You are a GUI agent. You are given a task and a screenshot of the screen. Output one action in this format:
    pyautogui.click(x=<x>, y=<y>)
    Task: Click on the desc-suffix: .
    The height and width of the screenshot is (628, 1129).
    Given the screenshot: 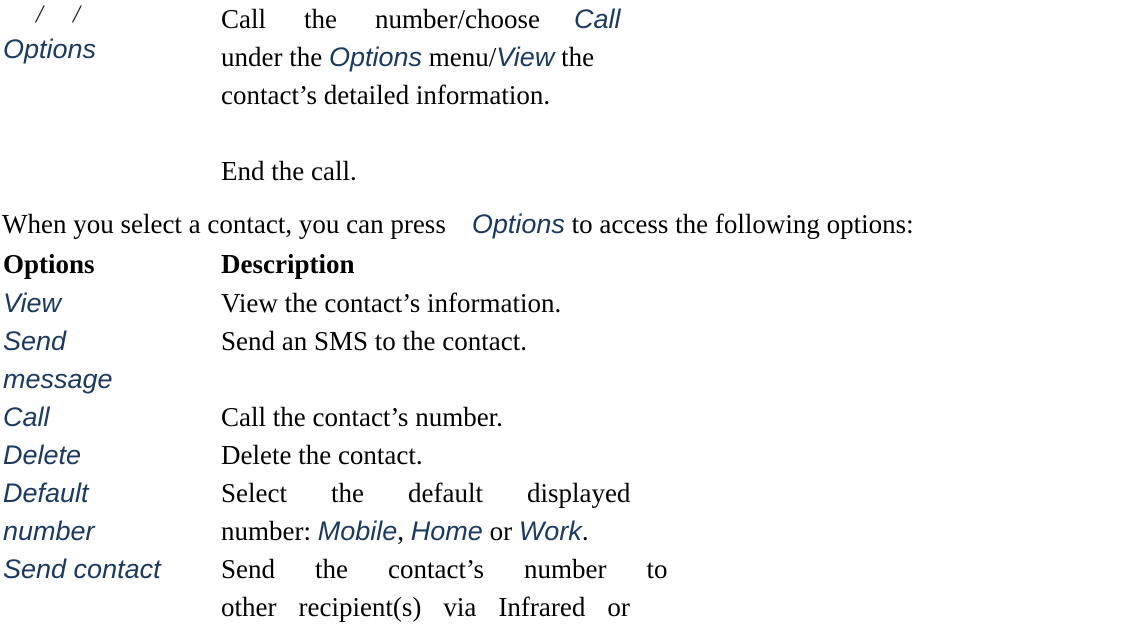 What is the action you would take?
    pyautogui.click(x=585, y=531)
    